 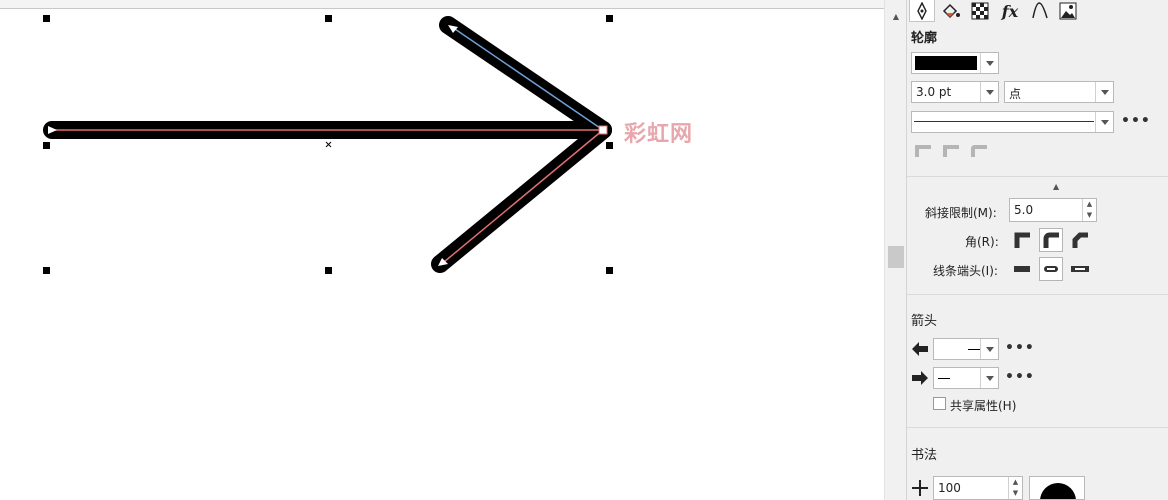 I want to click on bitmap-icon, so click(x=1068, y=11).